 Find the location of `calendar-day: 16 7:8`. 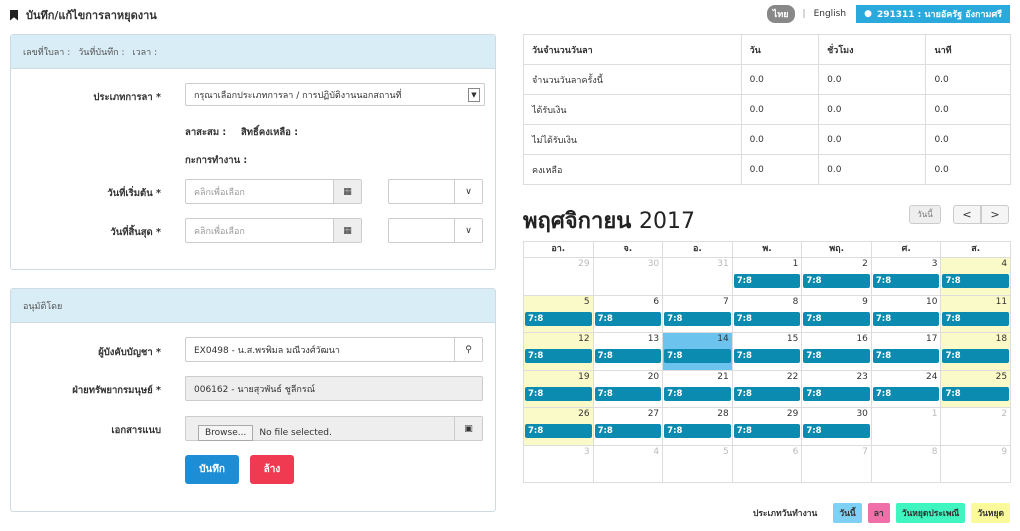

calendar-day: 16 7:8 is located at coordinates (837, 352).